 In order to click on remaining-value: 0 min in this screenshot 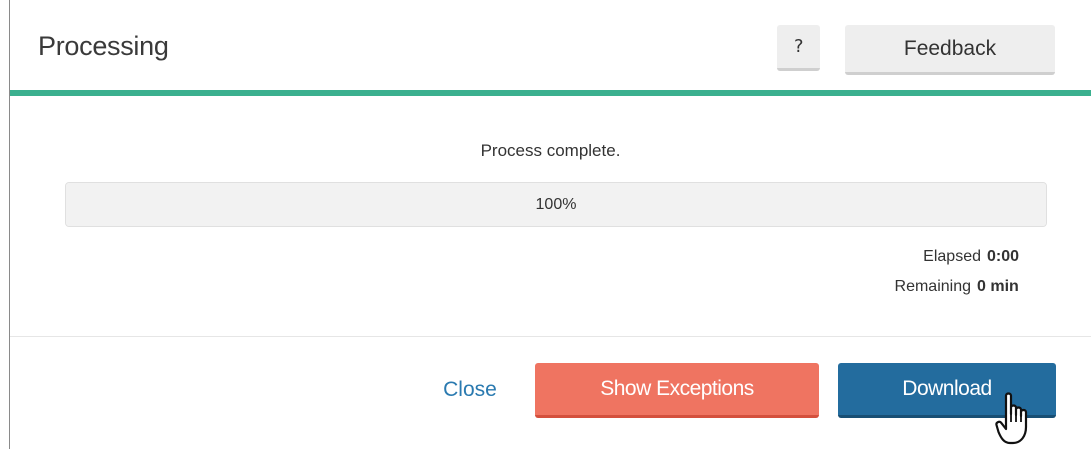, I will do `click(998, 286)`.